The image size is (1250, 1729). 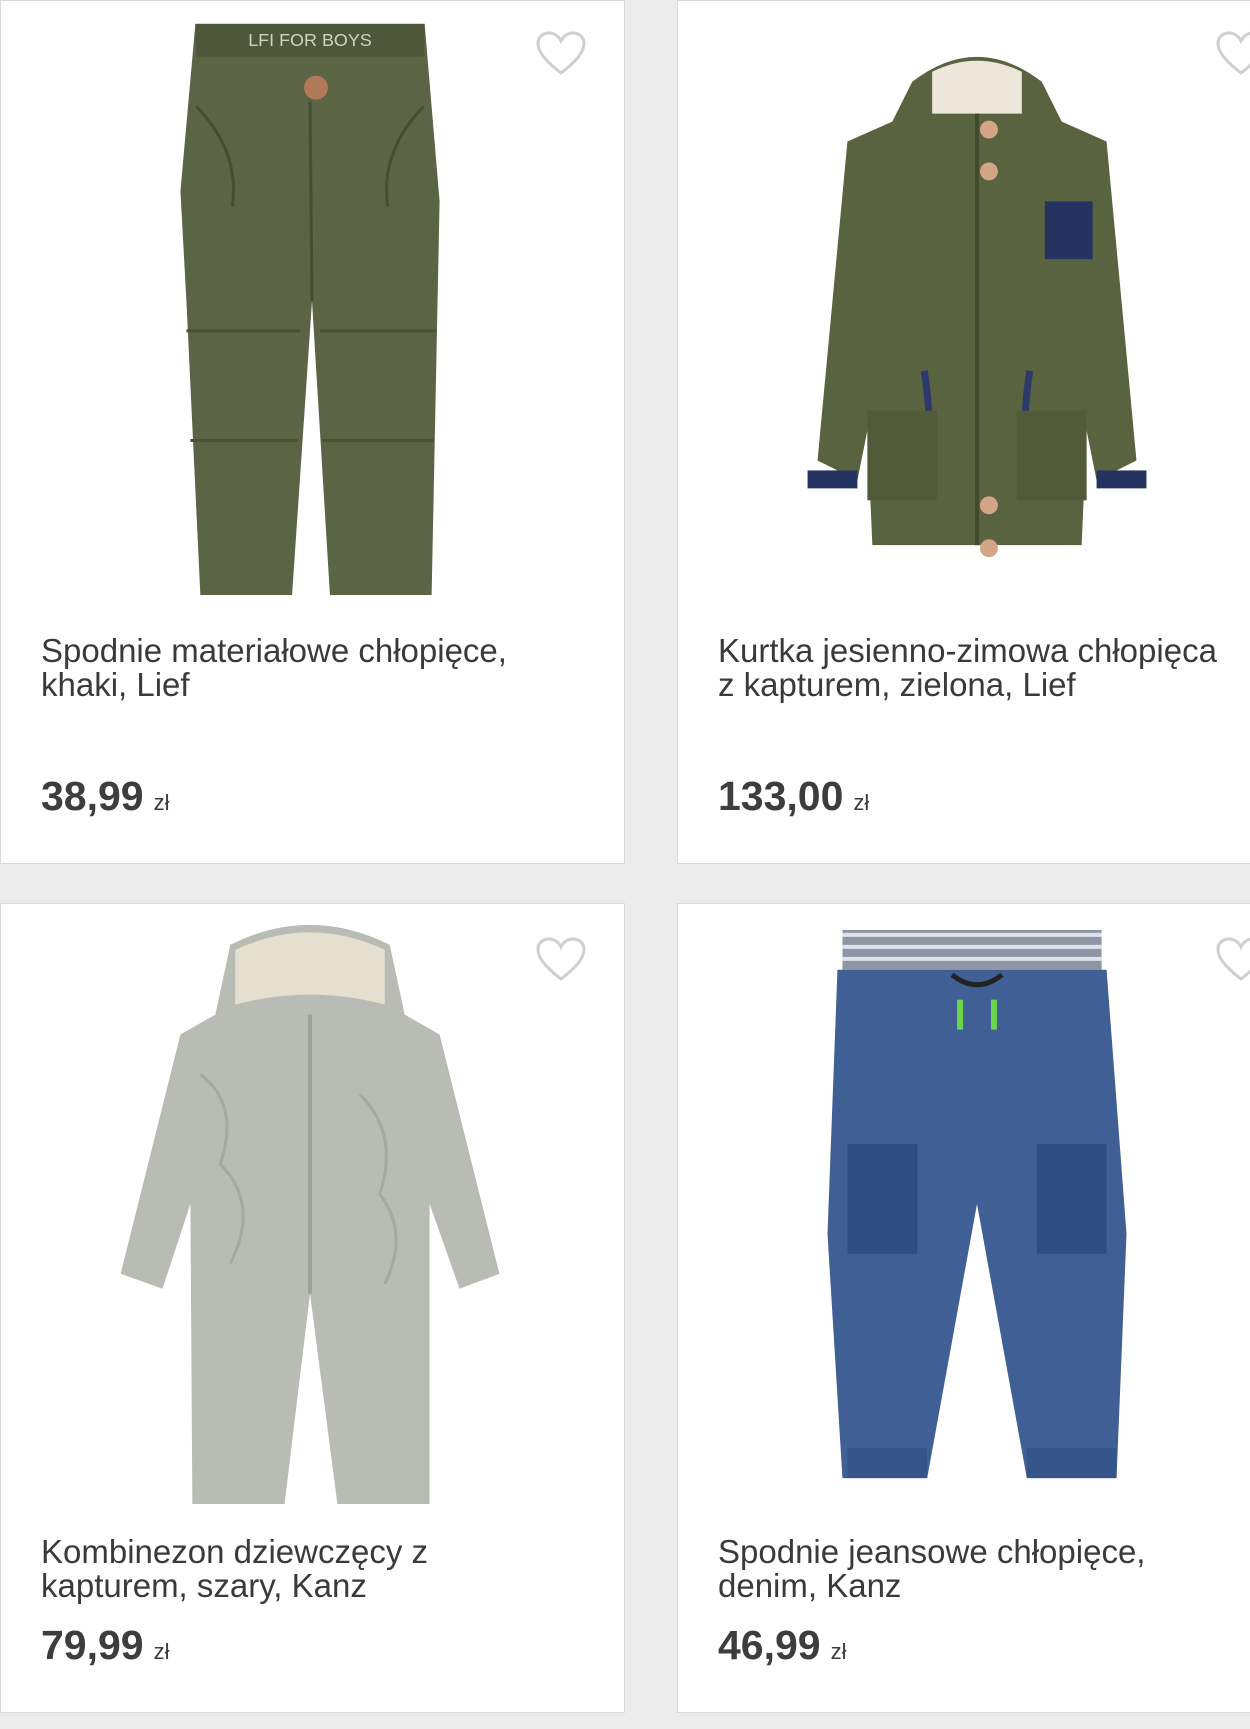 I want to click on product-title-line: Spodnie jeansowe chłopięce,, so click(x=932, y=1551).